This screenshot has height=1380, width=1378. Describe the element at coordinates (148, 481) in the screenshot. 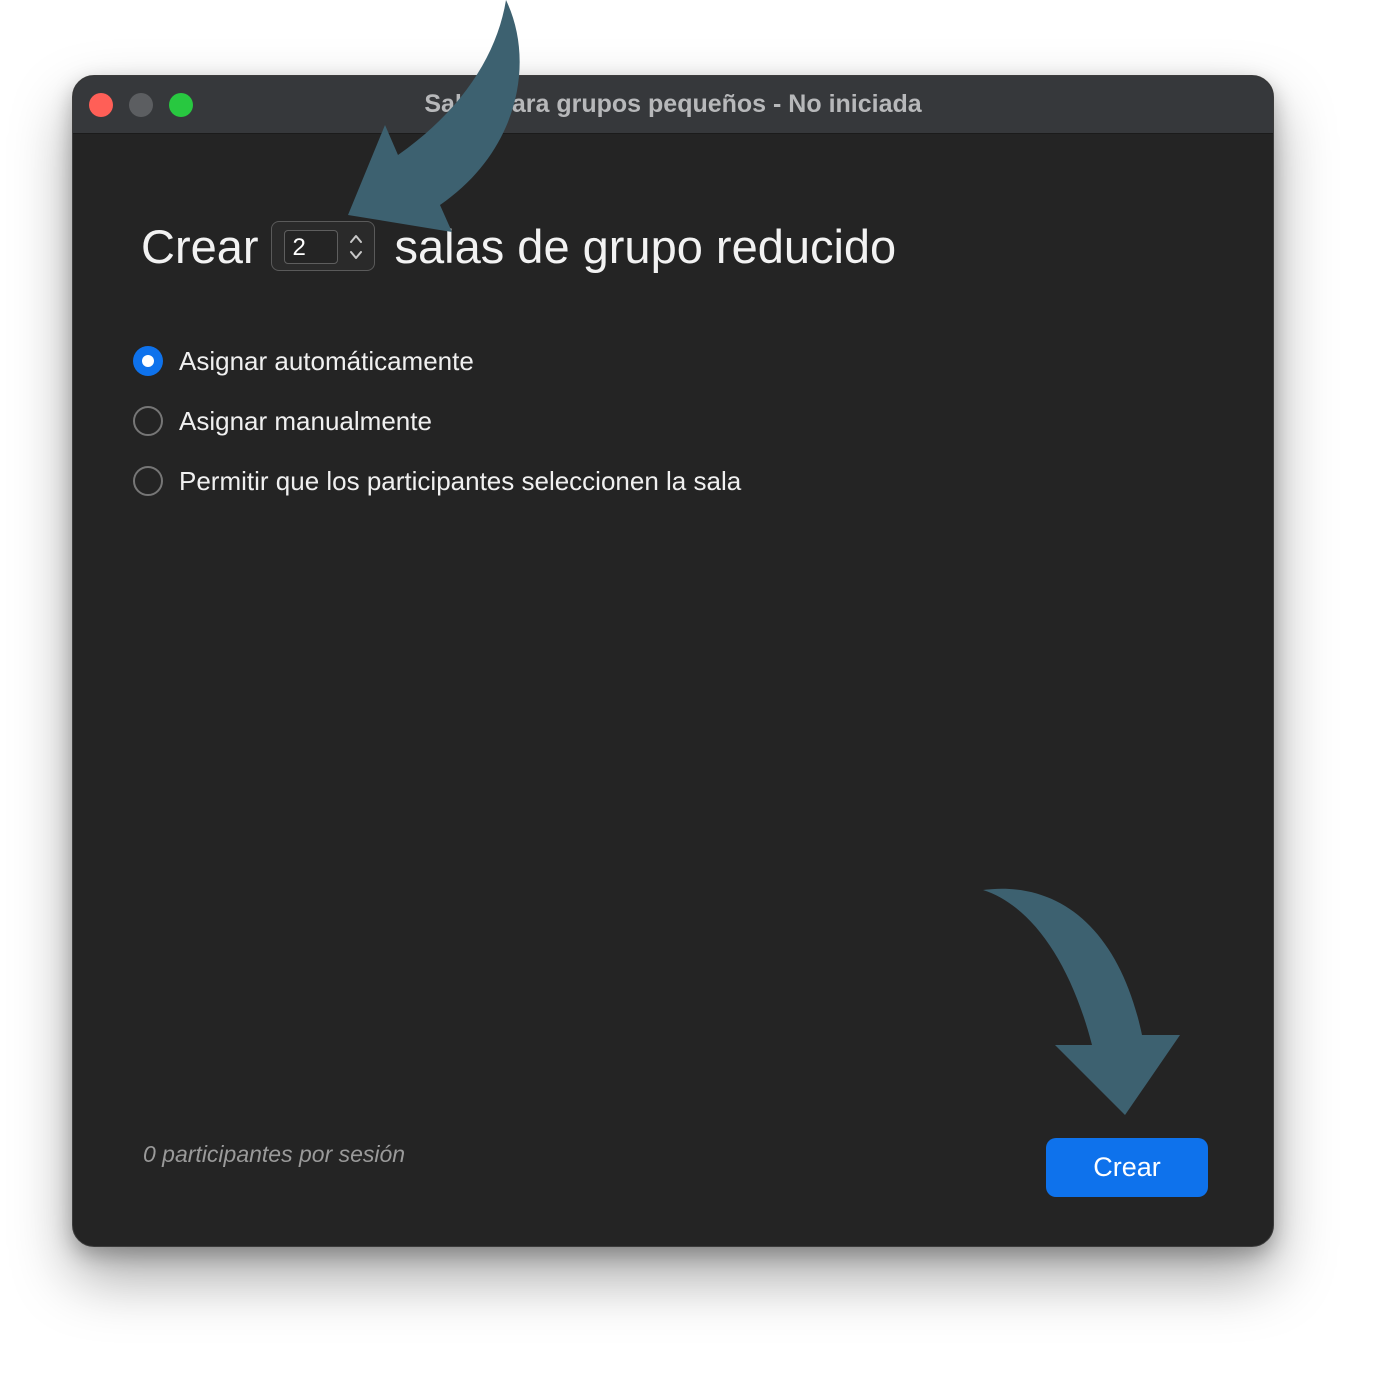

I see `radio-participants-choose` at that location.